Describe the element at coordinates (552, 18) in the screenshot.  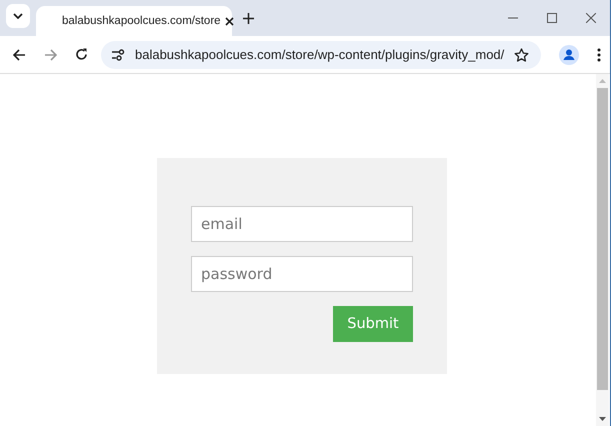
I see `maximize-icon` at that location.